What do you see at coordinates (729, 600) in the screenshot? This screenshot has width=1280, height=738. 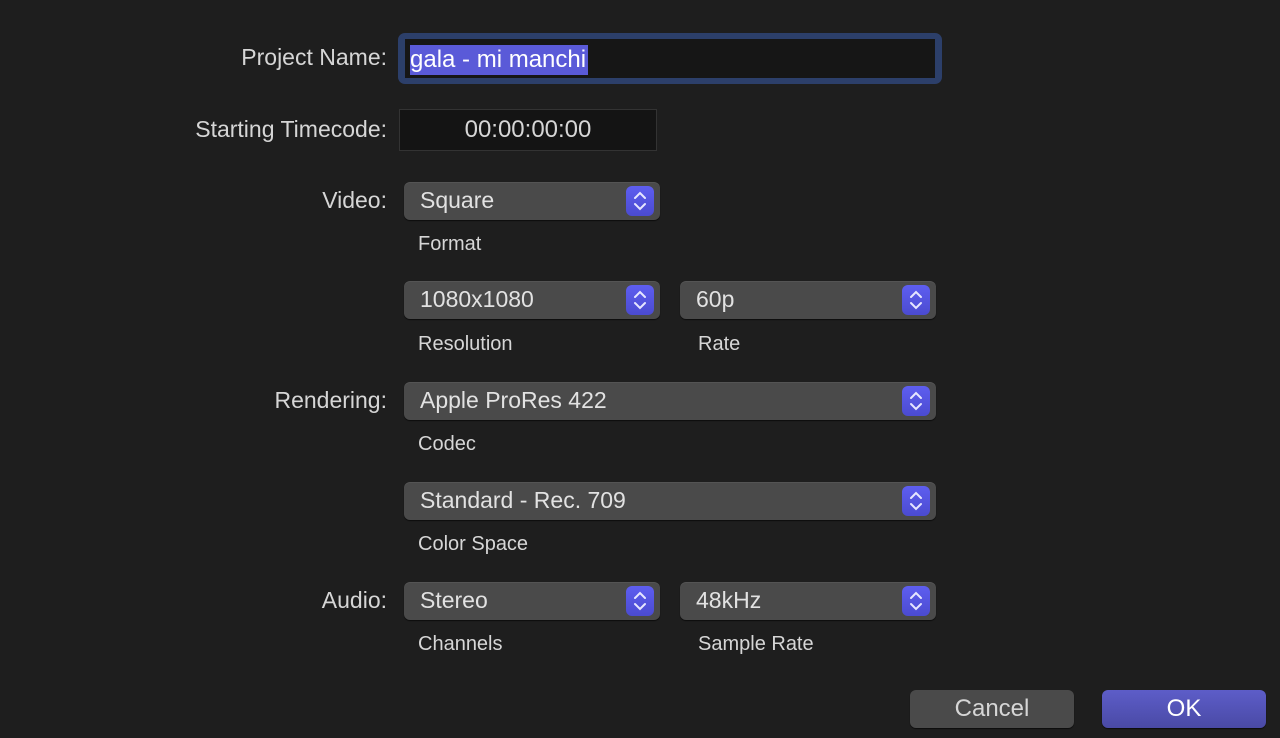 I see `sample-rate-value: 48kHz` at bounding box center [729, 600].